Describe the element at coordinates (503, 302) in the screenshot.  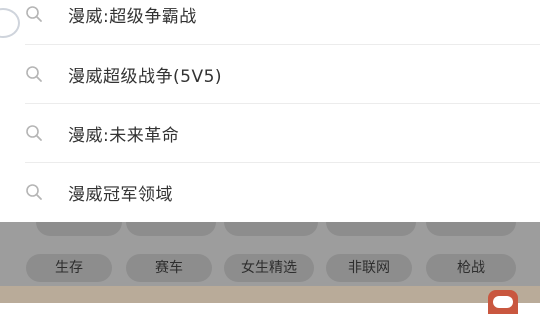
I see `mascot-icon` at that location.